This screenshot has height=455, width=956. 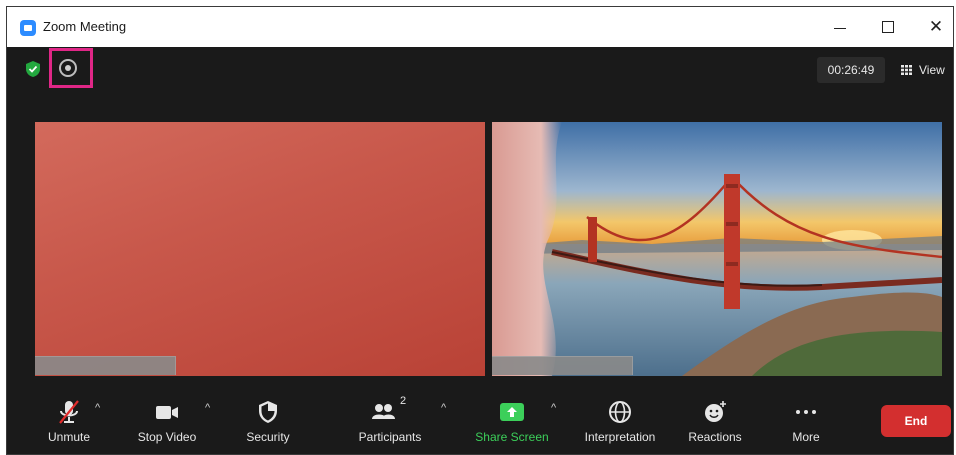 I want to click on more-dots-icon, so click(x=806, y=412).